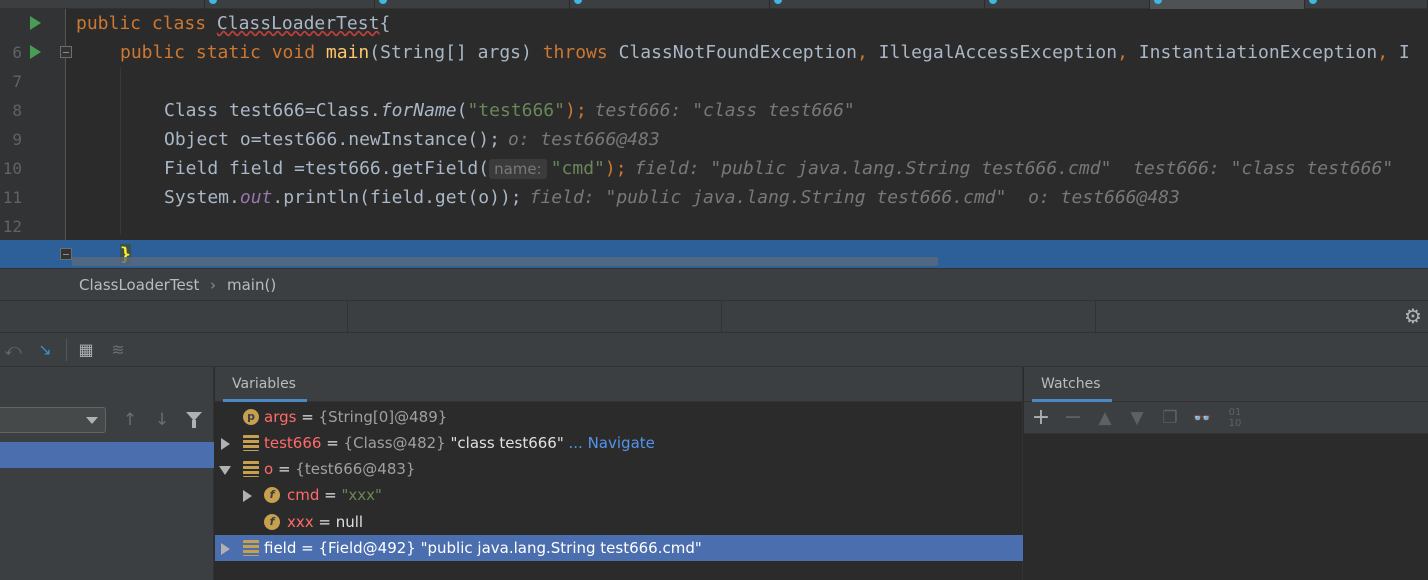 This screenshot has height=580, width=1428. I want to click on variable-name: args, so click(280, 417).